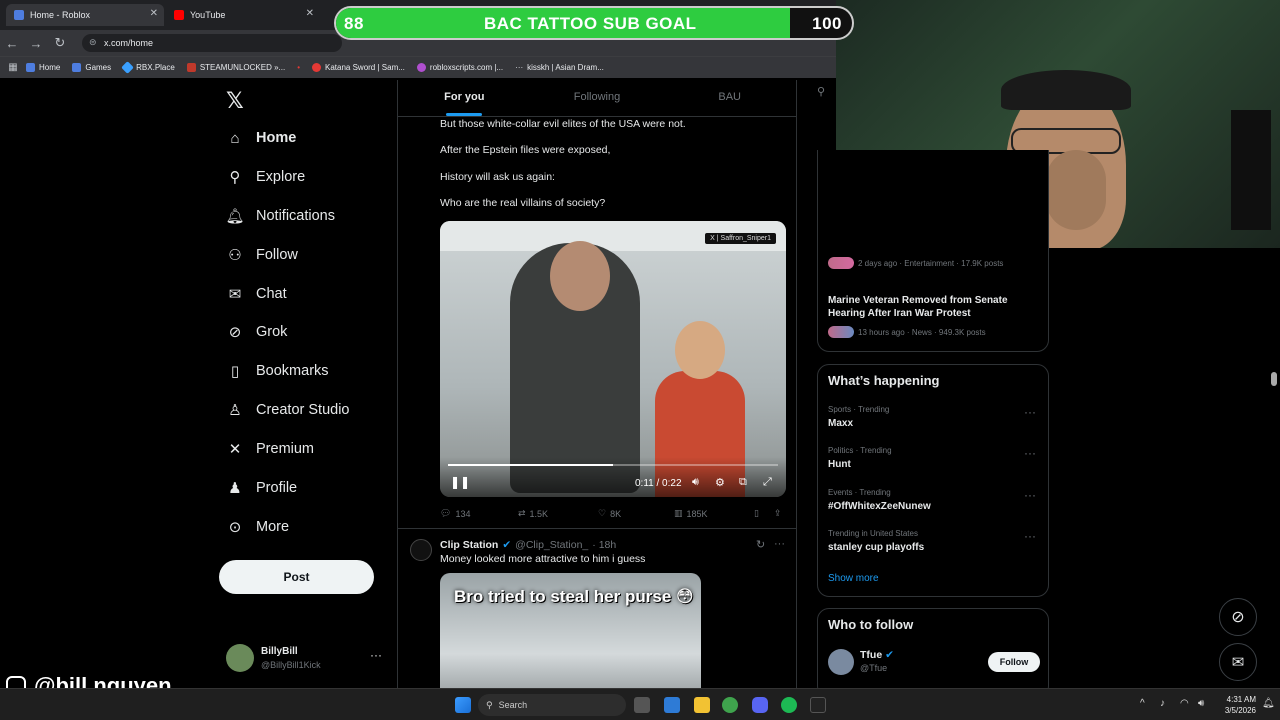 The height and width of the screenshot is (720, 1280). What do you see at coordinates (271, 294) in the screenshot?
I see `sidebar-item-label: Chat` at bounding box center [271, 294].